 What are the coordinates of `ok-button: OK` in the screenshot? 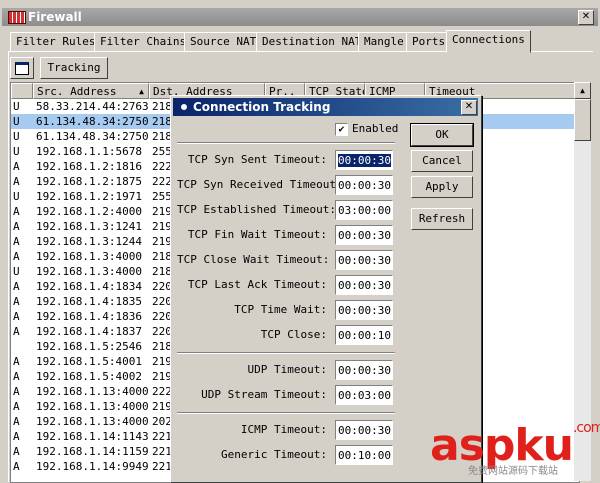 It's located at (442, 135).